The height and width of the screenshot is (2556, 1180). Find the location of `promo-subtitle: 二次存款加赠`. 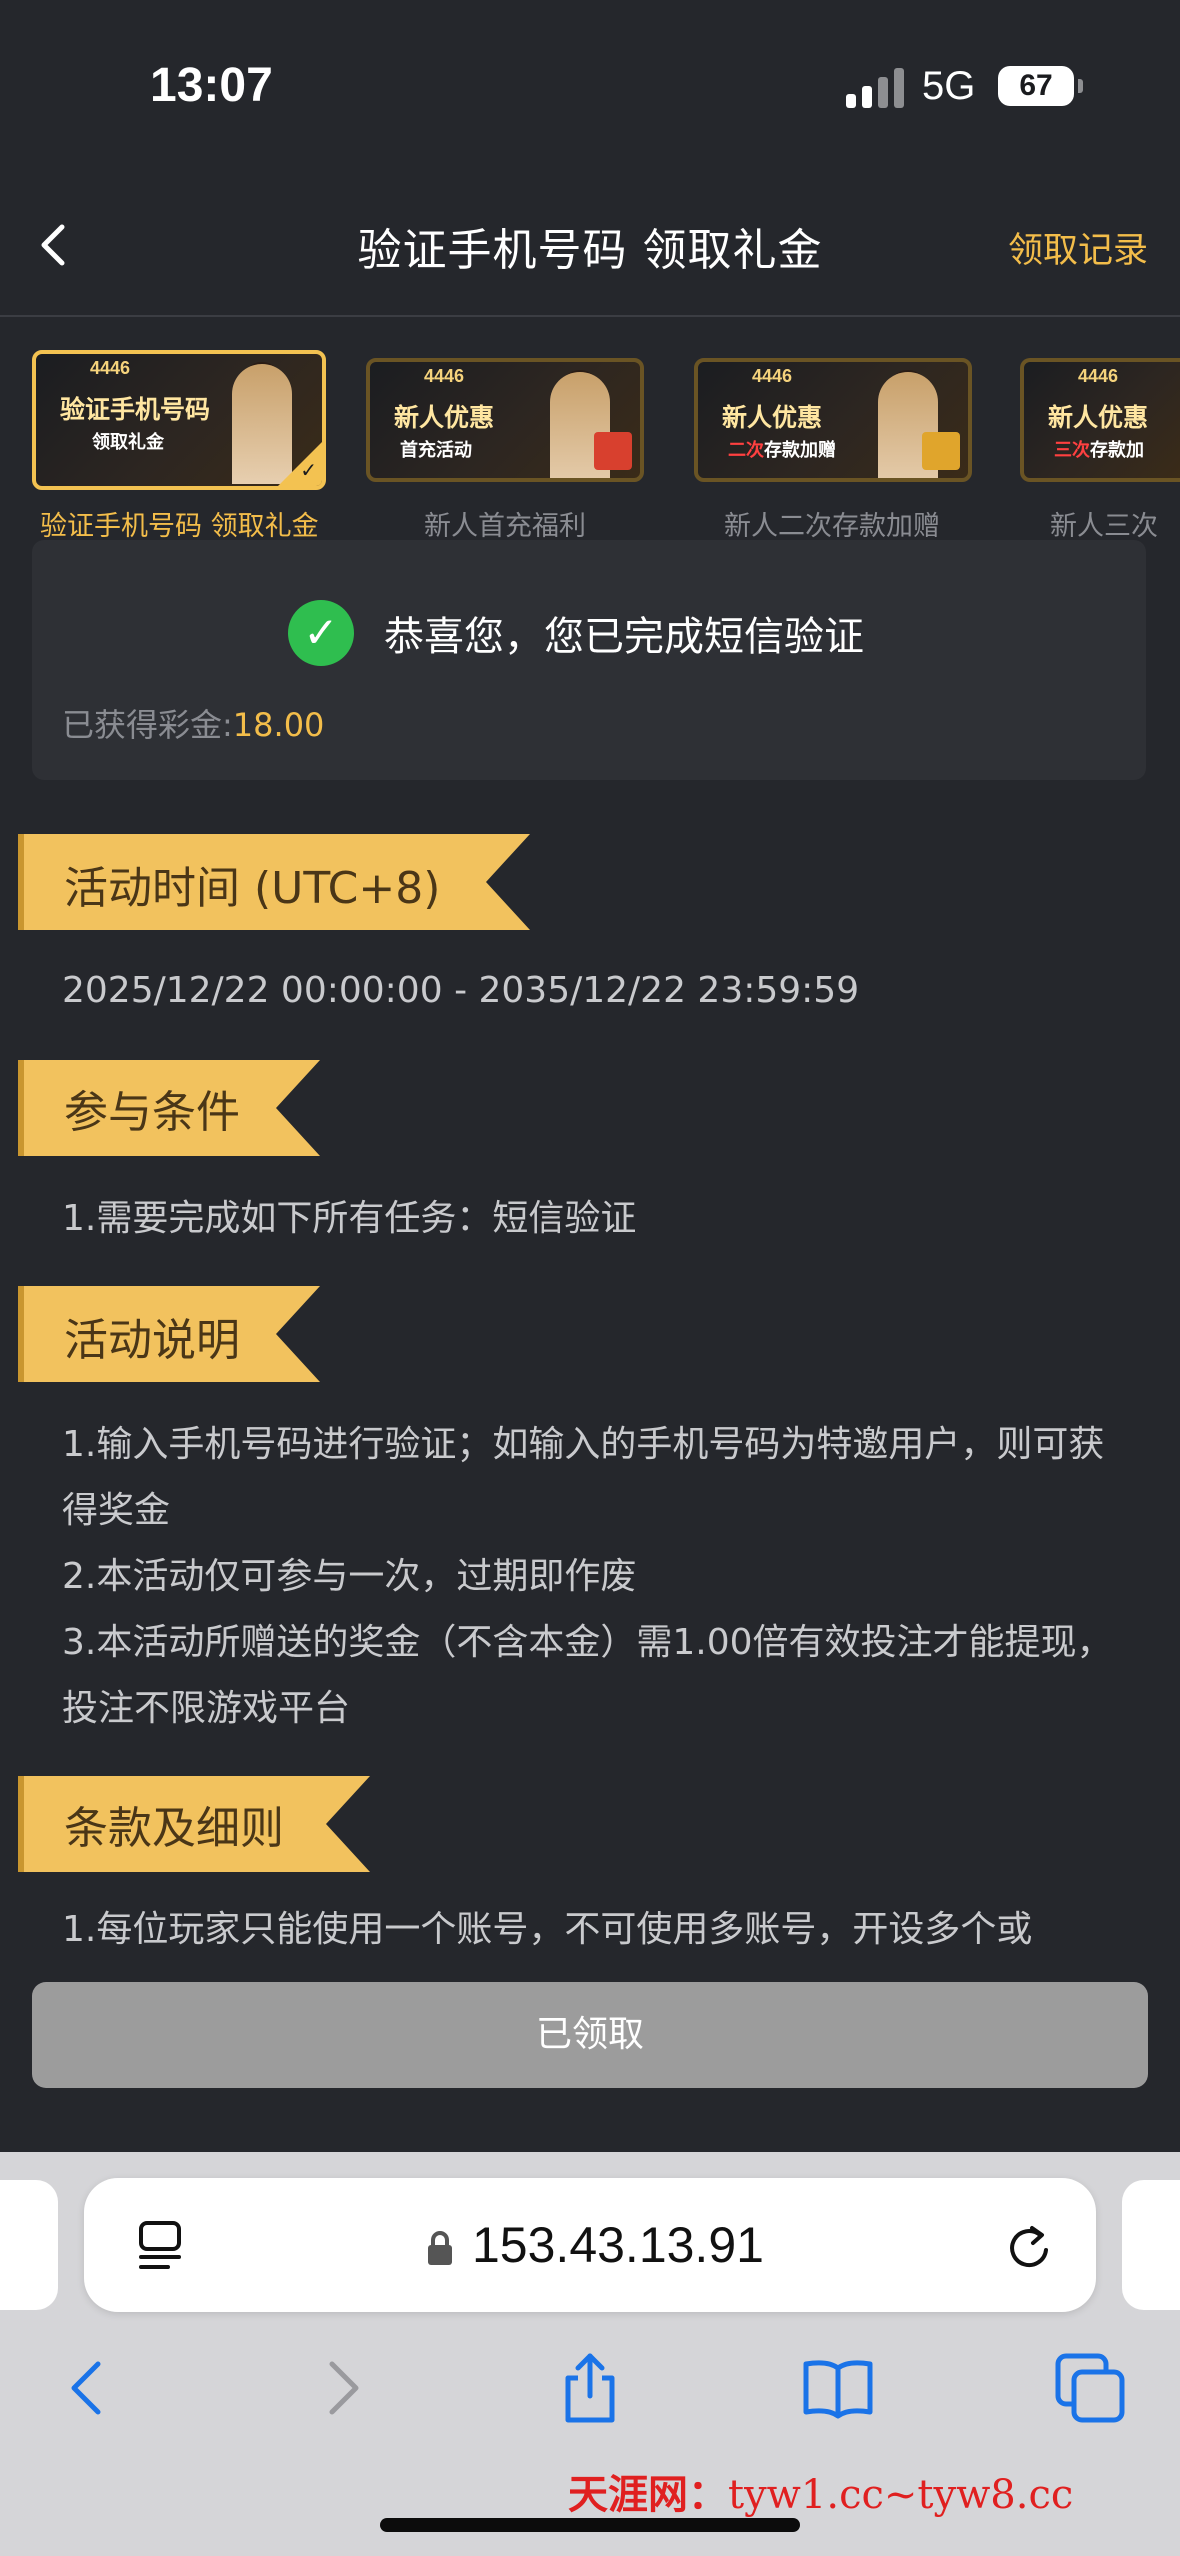

promo-subtitle: 二次存款加赠 is located at coordinates (782, 449).